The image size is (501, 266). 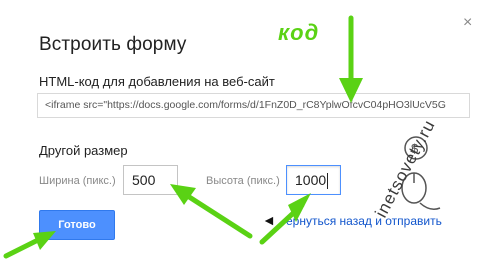 I want to click on arrow-to-width-icon, so click(x=211, y=211).